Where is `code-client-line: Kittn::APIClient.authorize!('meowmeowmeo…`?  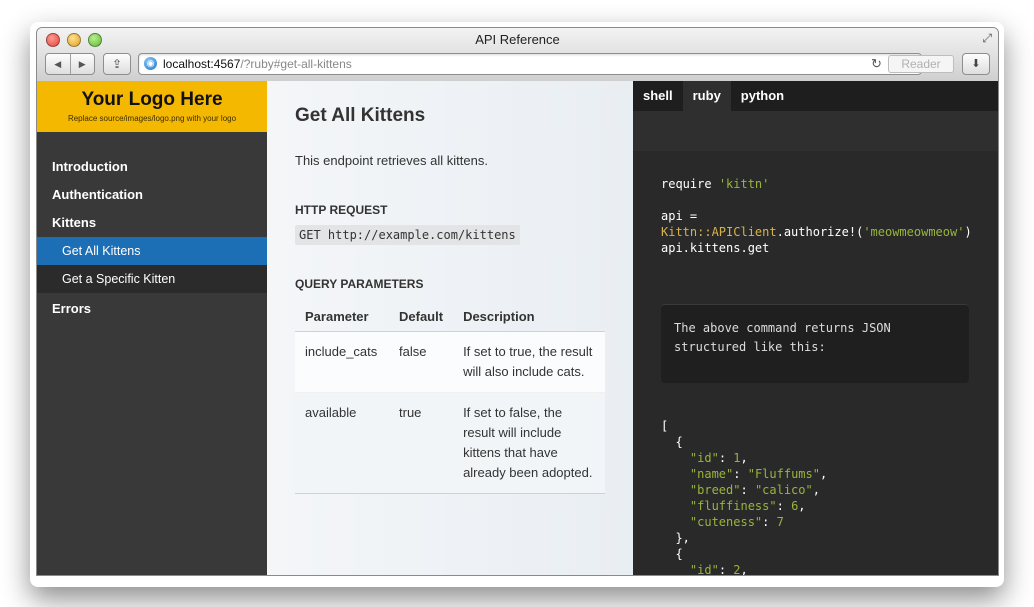
code-client-line: Kittn::APIClient.authorize!('meowmeowmeo… is located at coordinates (816, 232).